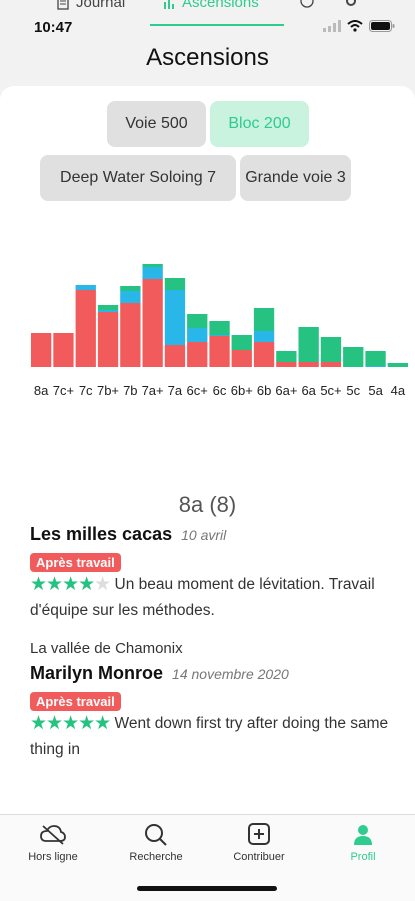  Describe the element at coordinates (375, 390) in the screenshot. I see `x-tick-label: 5a` at that location.